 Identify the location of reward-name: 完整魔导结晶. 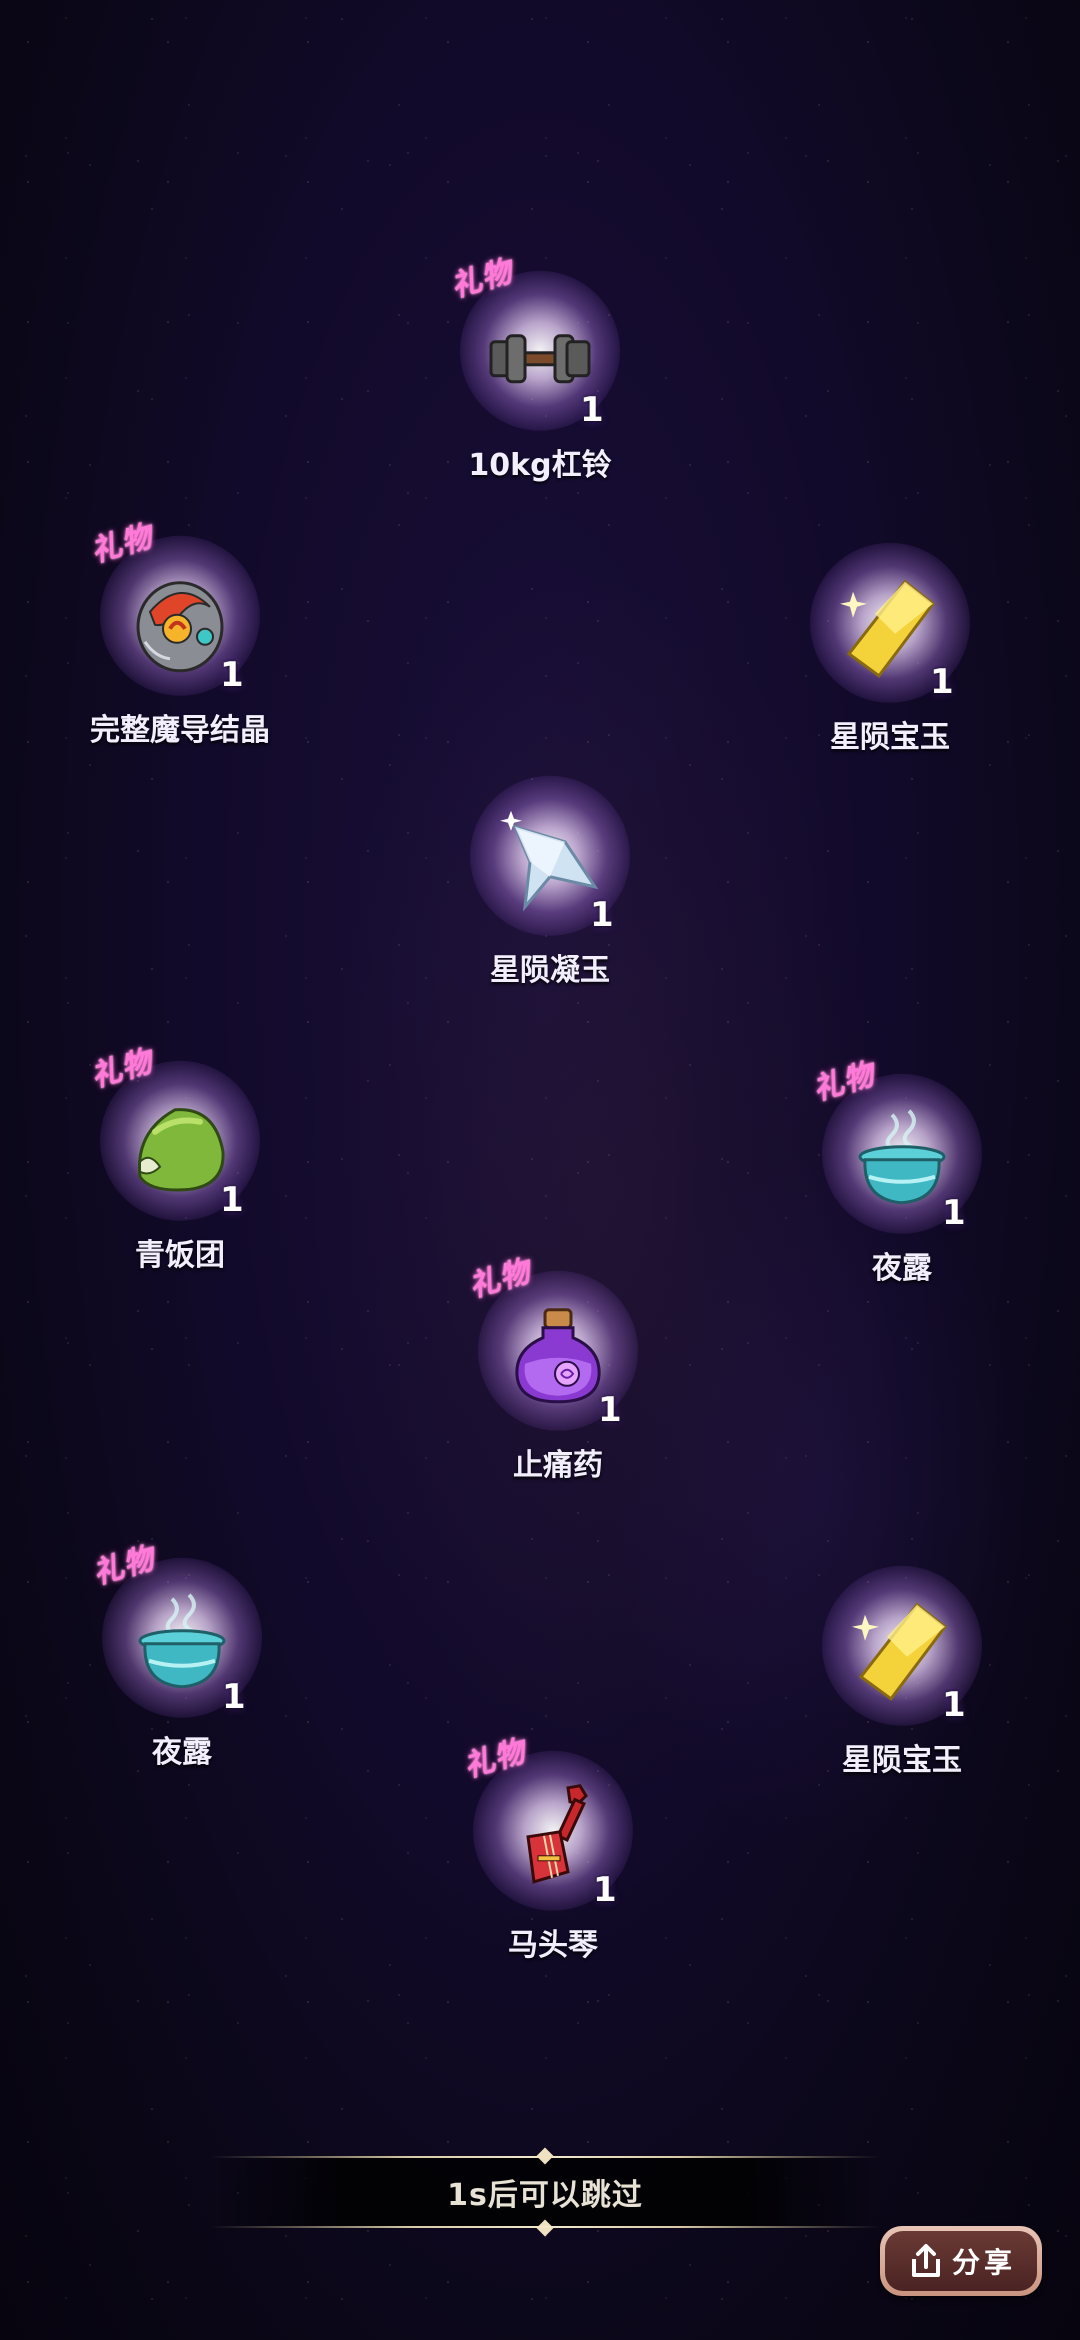
(180, 730).